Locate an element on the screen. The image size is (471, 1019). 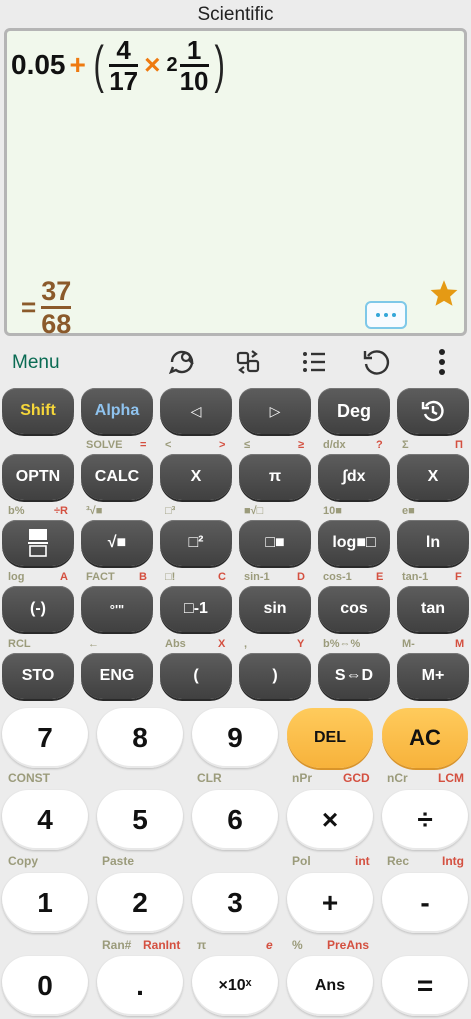
angle-mode-key: Deg is located at coordinates (354, 411).